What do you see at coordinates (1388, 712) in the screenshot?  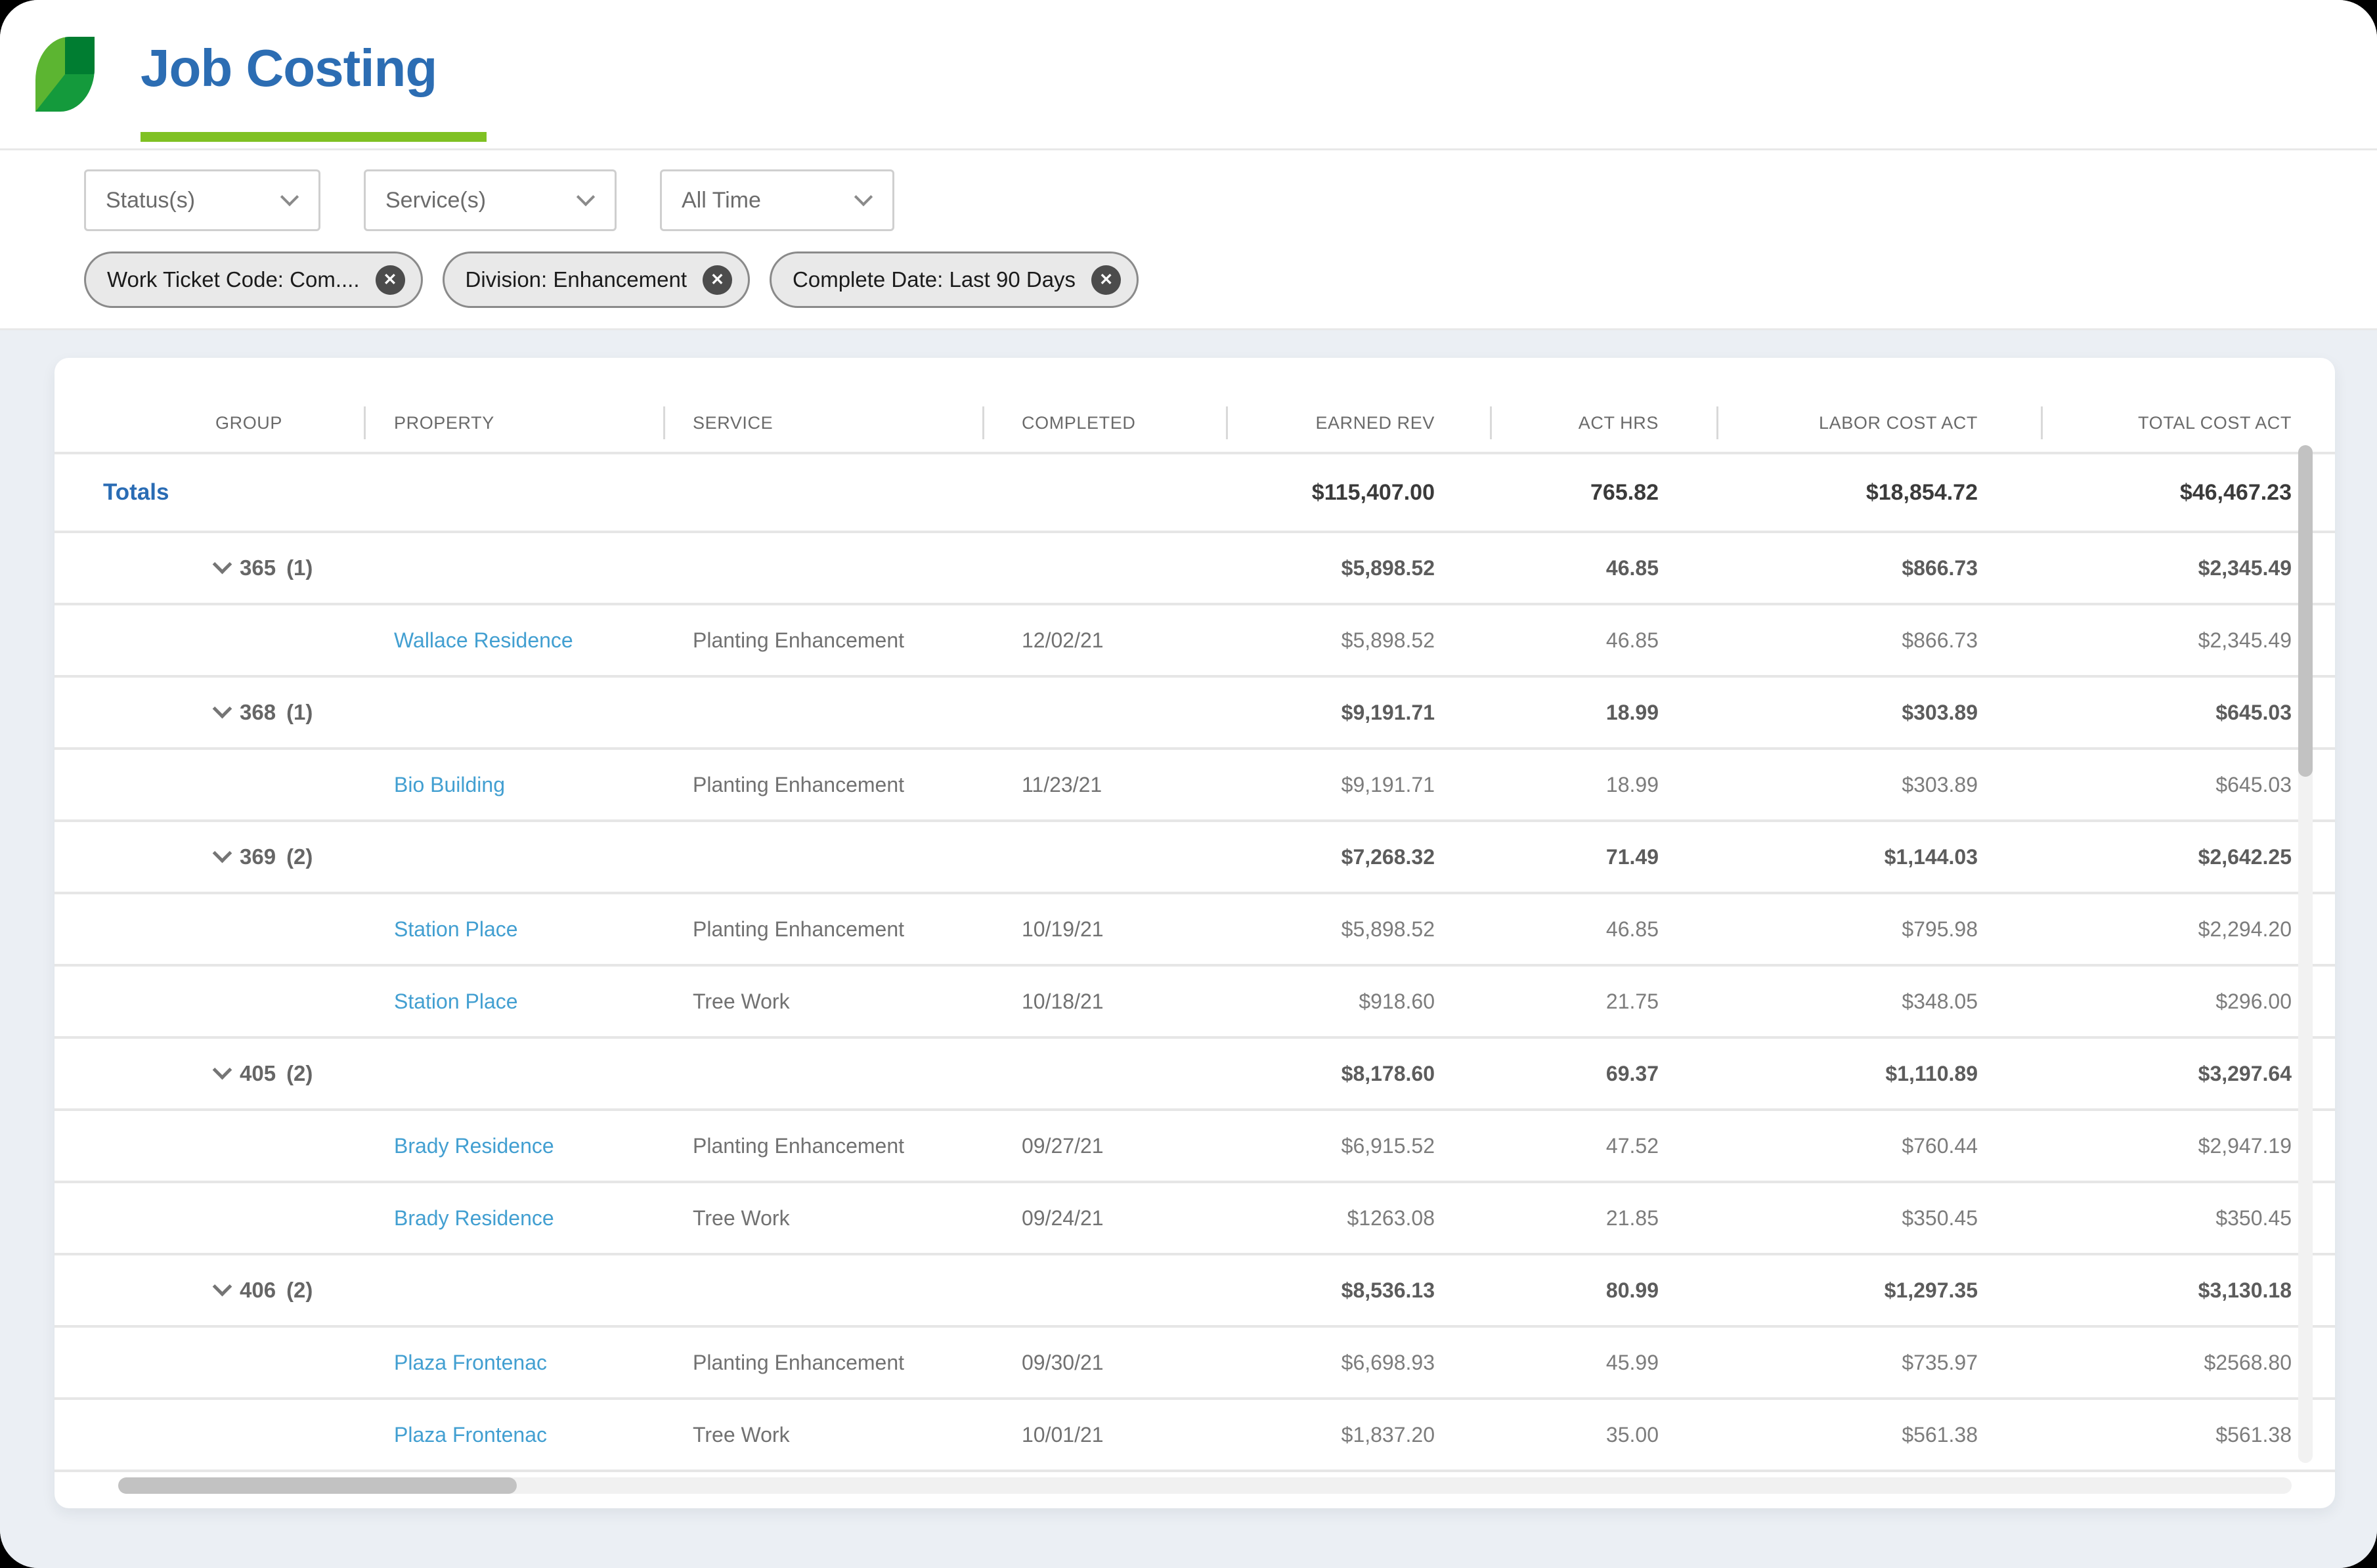 I see `group-earned-rev: $9,191.71` at bounding box center [1388, 712].